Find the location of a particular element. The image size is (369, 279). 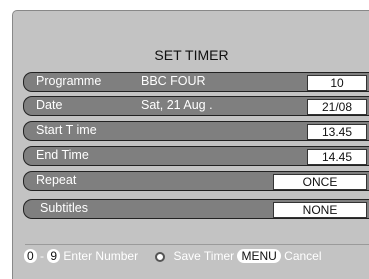

save-timer-hint: Save Timer is located at coordinates (204, 256).